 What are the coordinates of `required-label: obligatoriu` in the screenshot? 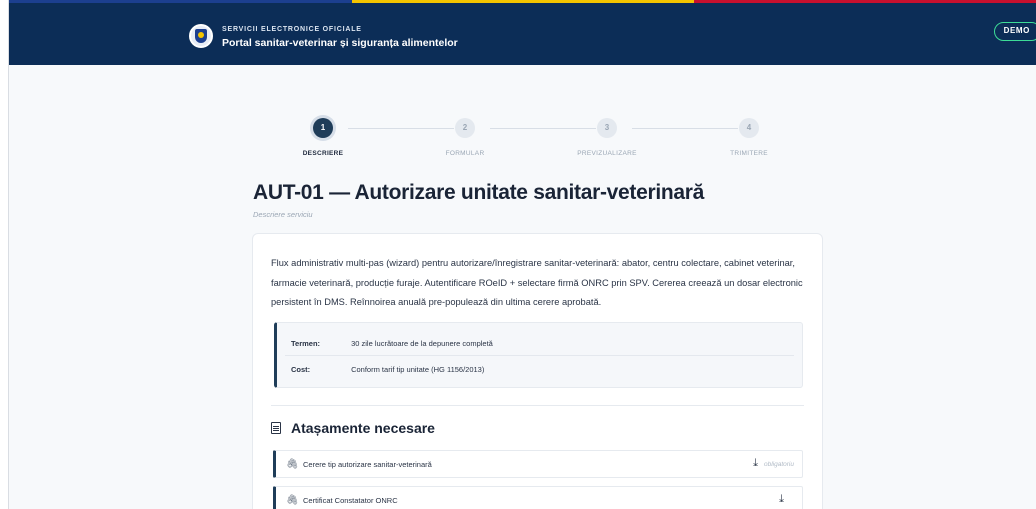 It's located at (779, 464).